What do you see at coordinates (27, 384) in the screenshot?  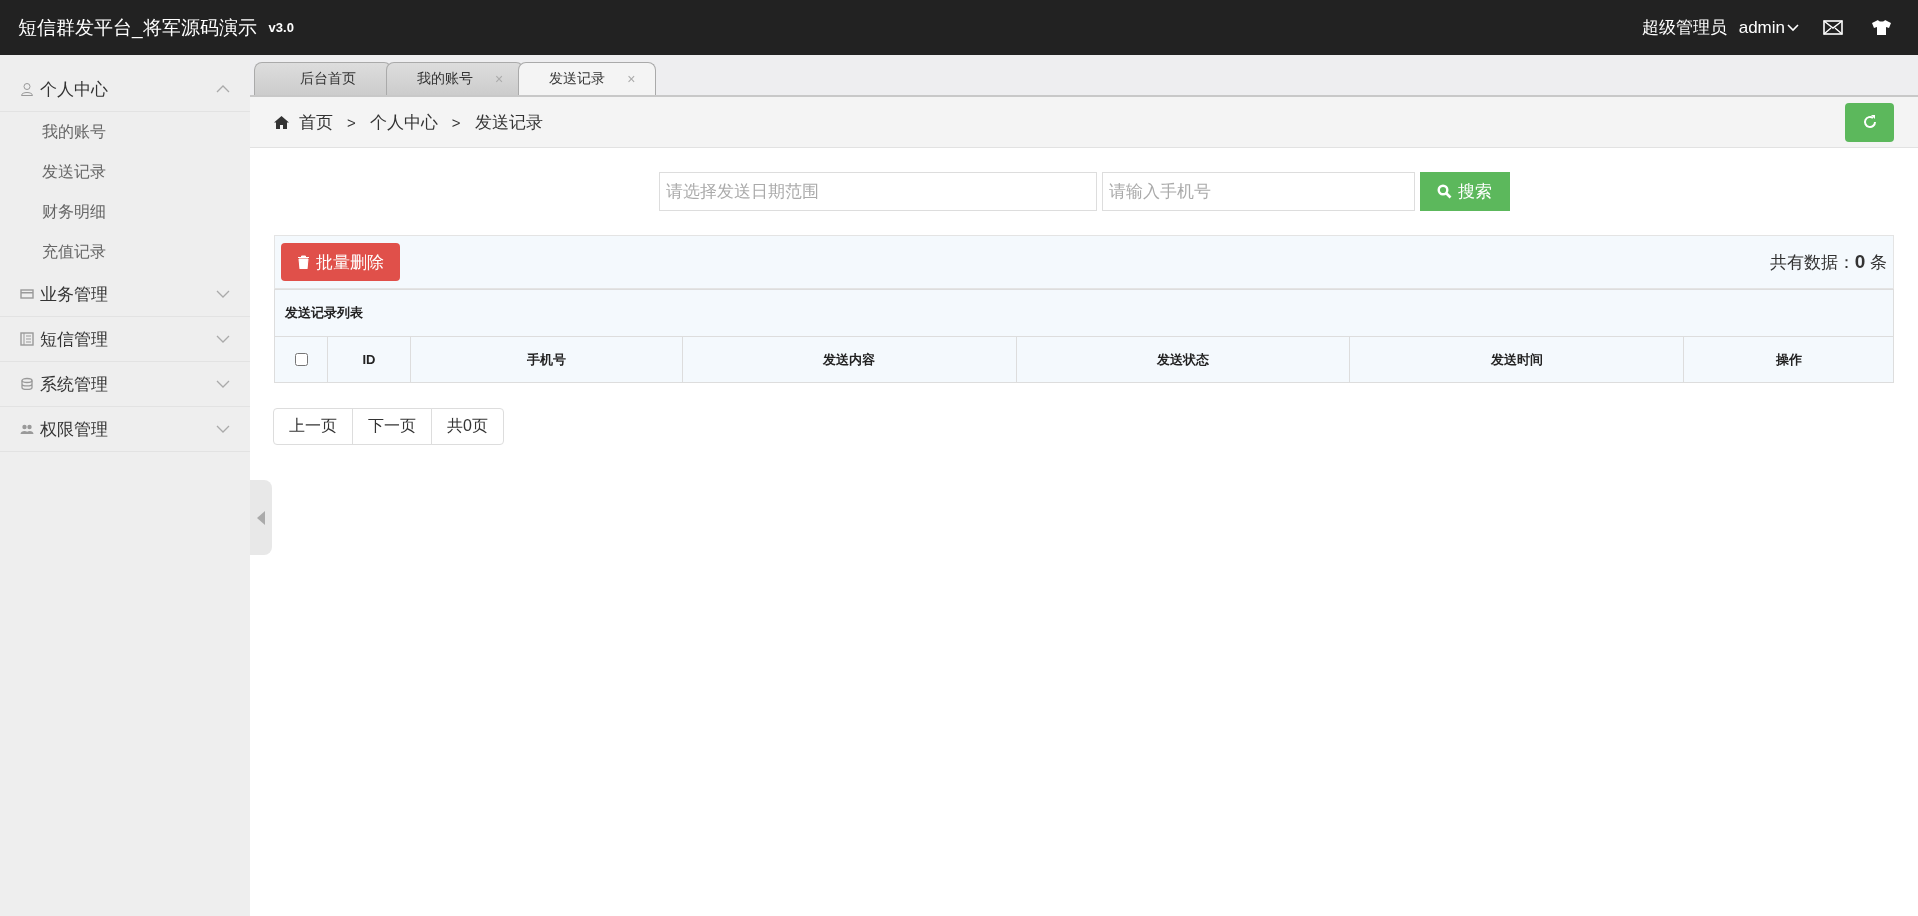 I see `database-icon` at bounding box center [27, 384].